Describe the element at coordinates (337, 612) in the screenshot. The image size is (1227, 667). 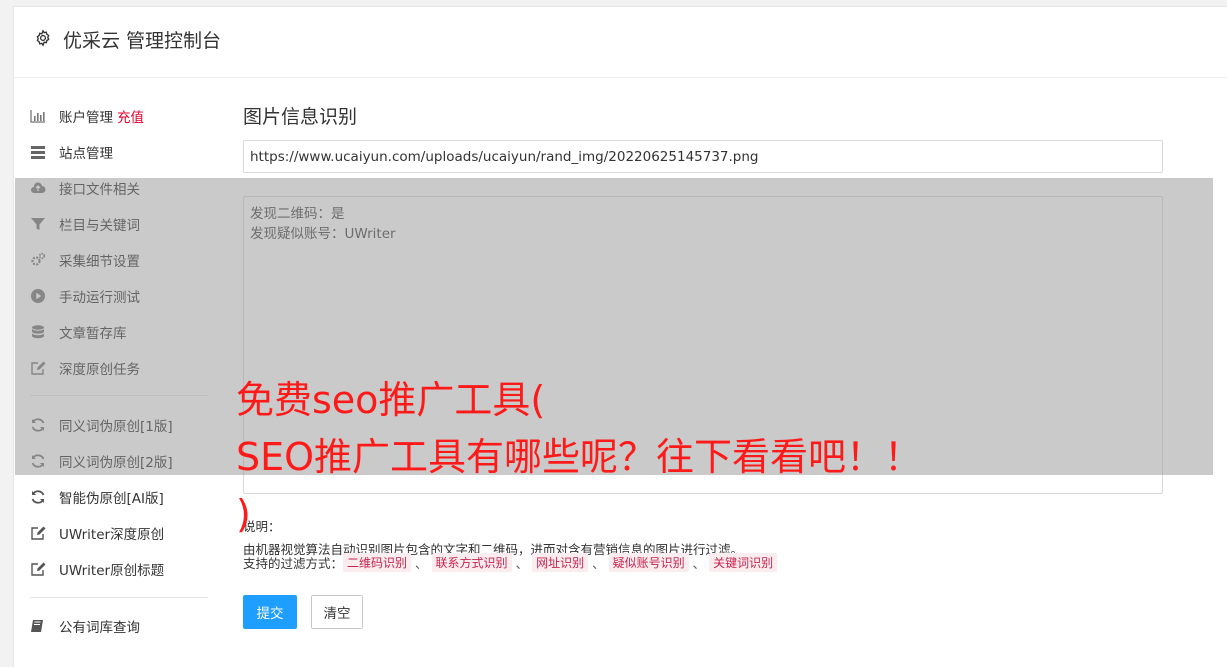
I see `clear-button: 清空` at that location.